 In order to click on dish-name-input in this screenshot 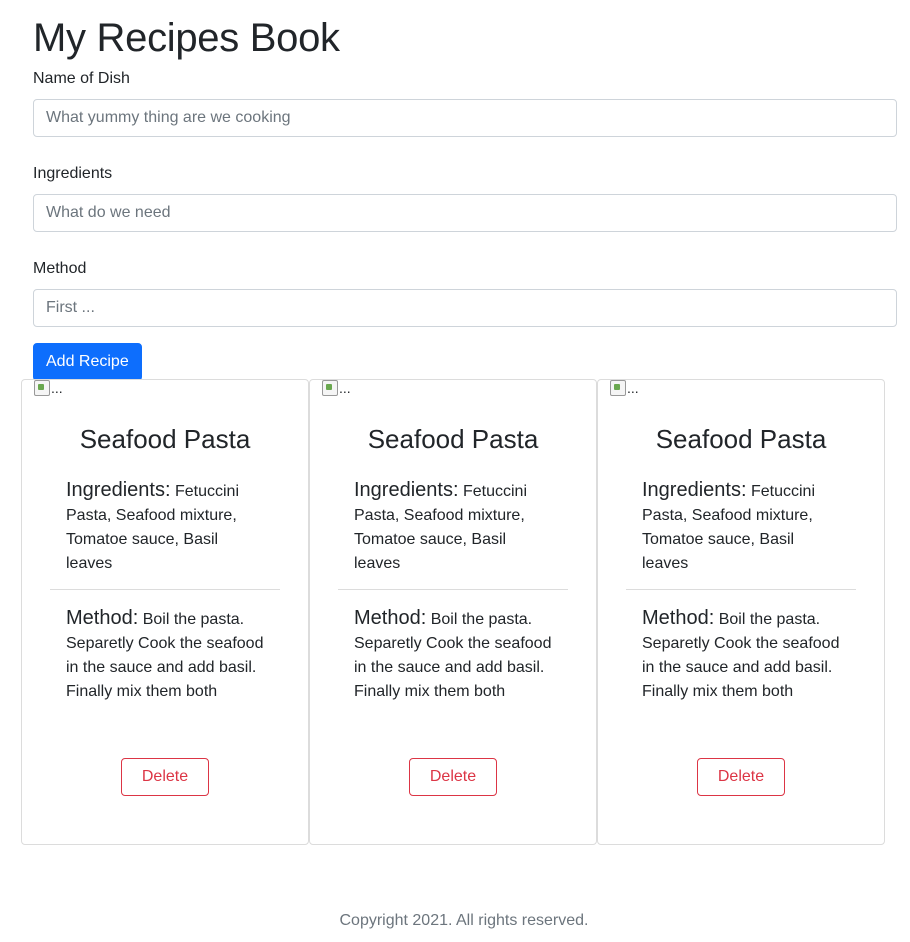, I will do `click(465, 118)`.